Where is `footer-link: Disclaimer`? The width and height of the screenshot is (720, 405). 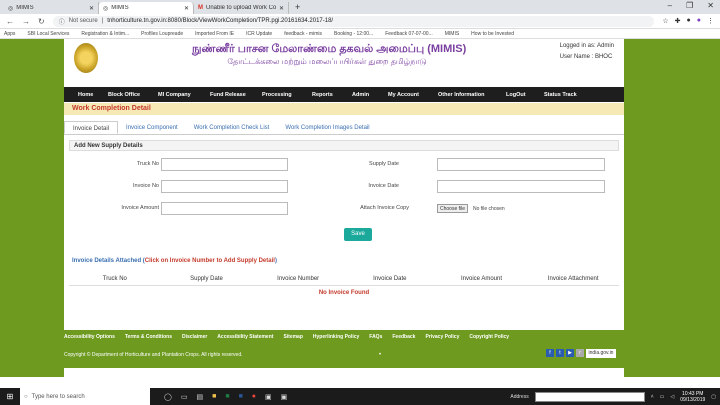
footer-link: Disclaimer is located at coordinates (194, 337).